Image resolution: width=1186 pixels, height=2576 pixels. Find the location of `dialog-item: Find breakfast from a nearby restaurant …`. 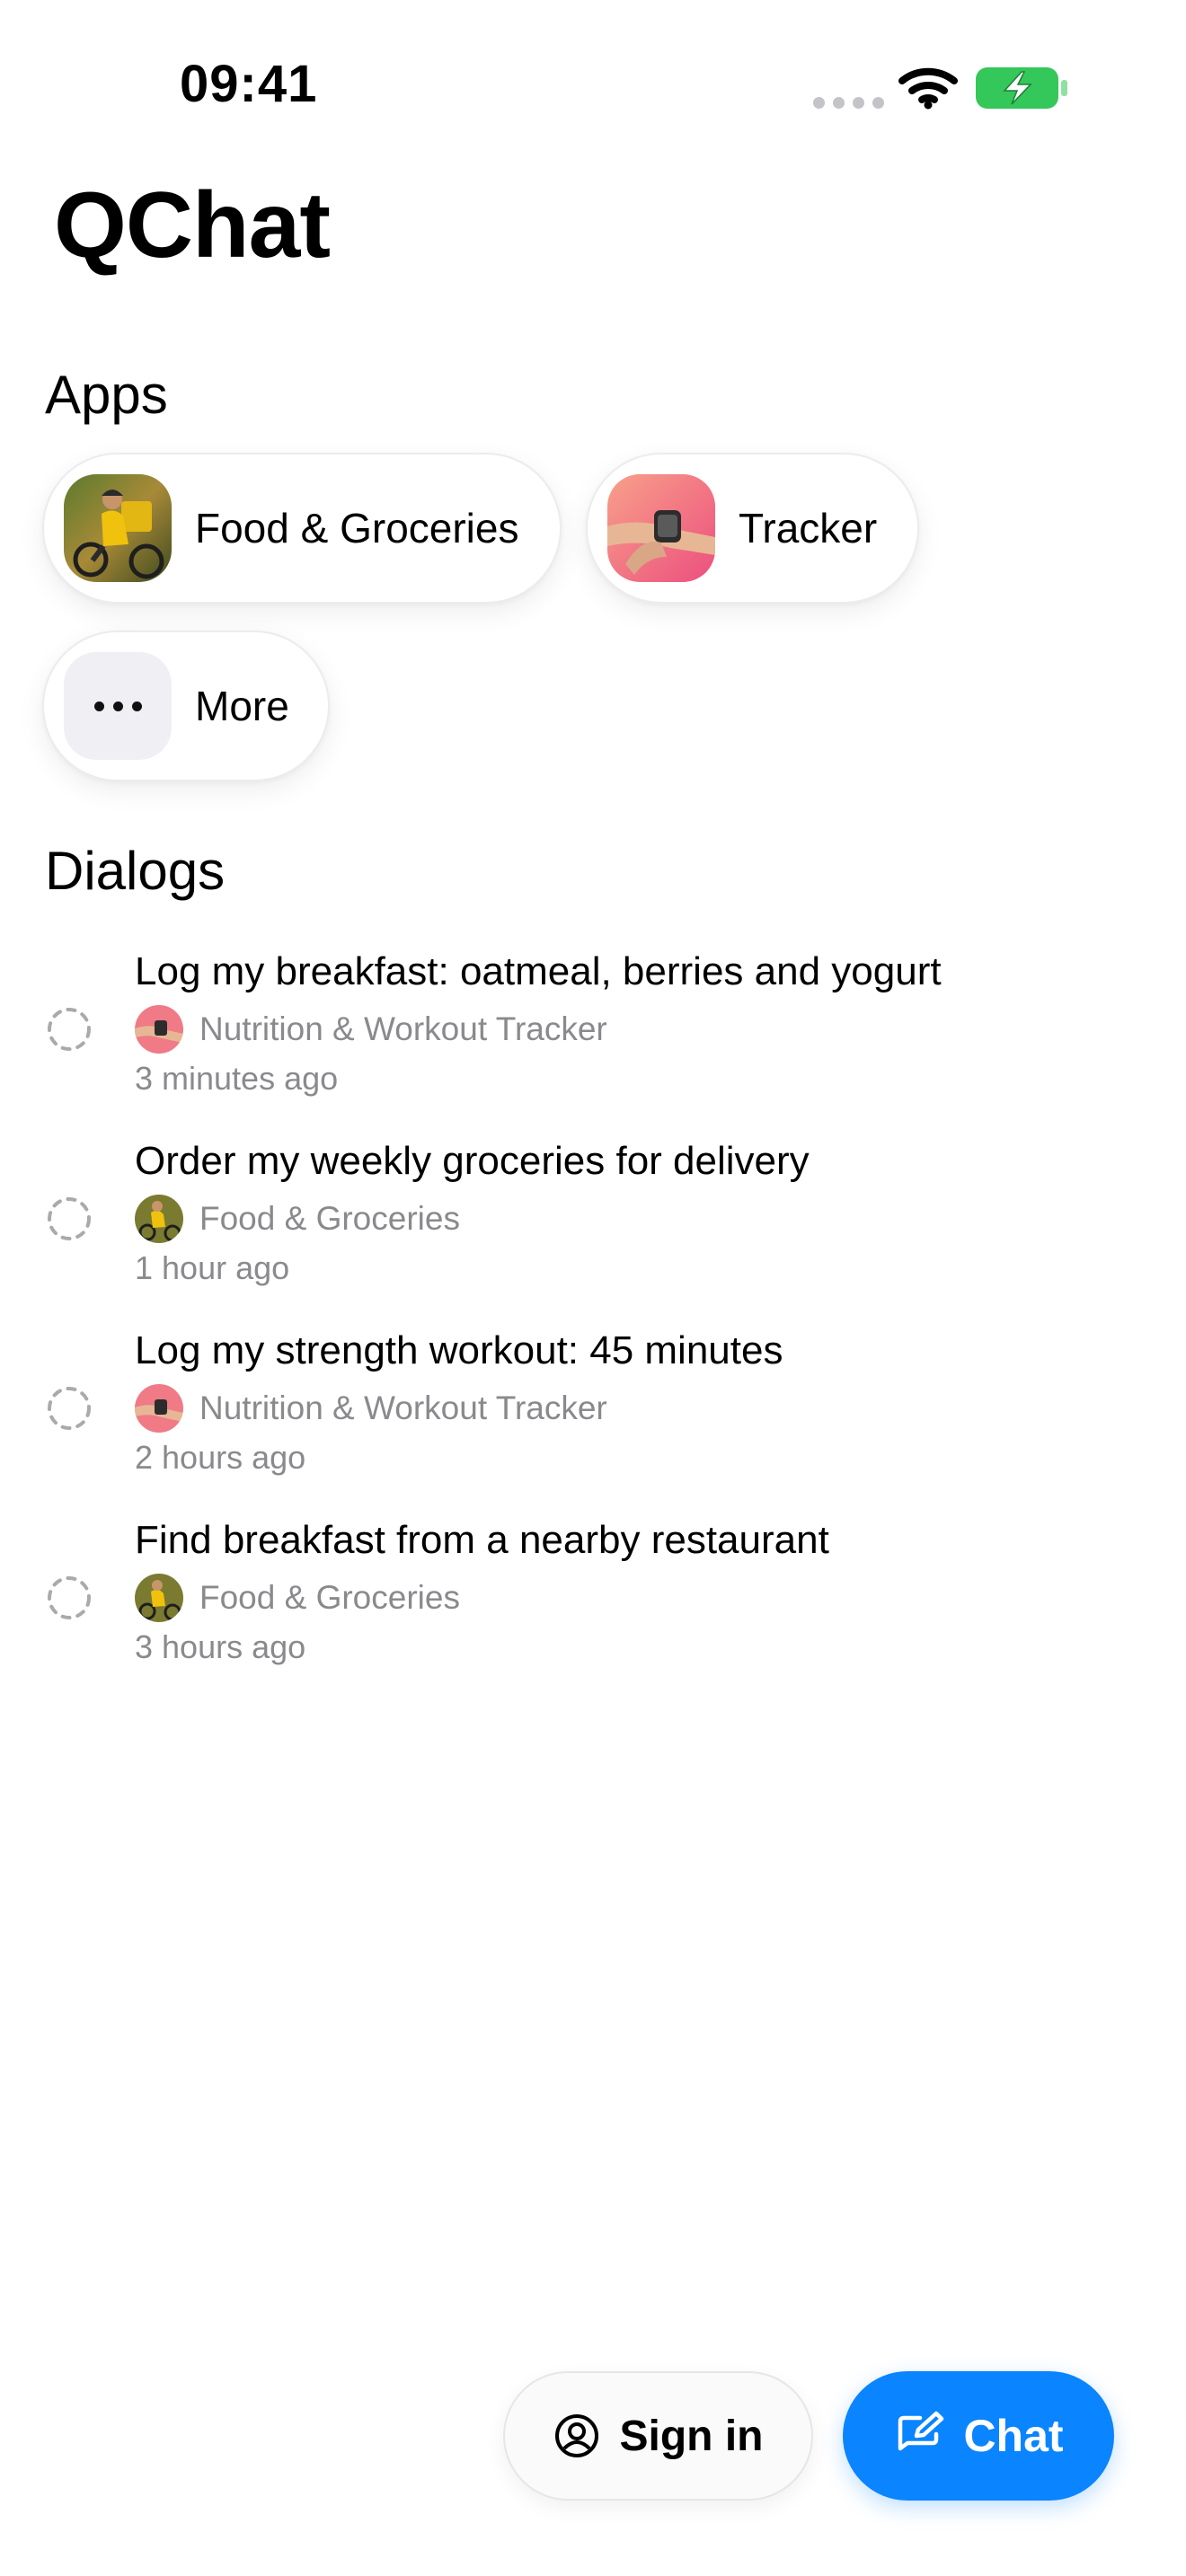

dialog-item: Find breakfast from a nearby restaurant … is located at coordinates (593, 1608).